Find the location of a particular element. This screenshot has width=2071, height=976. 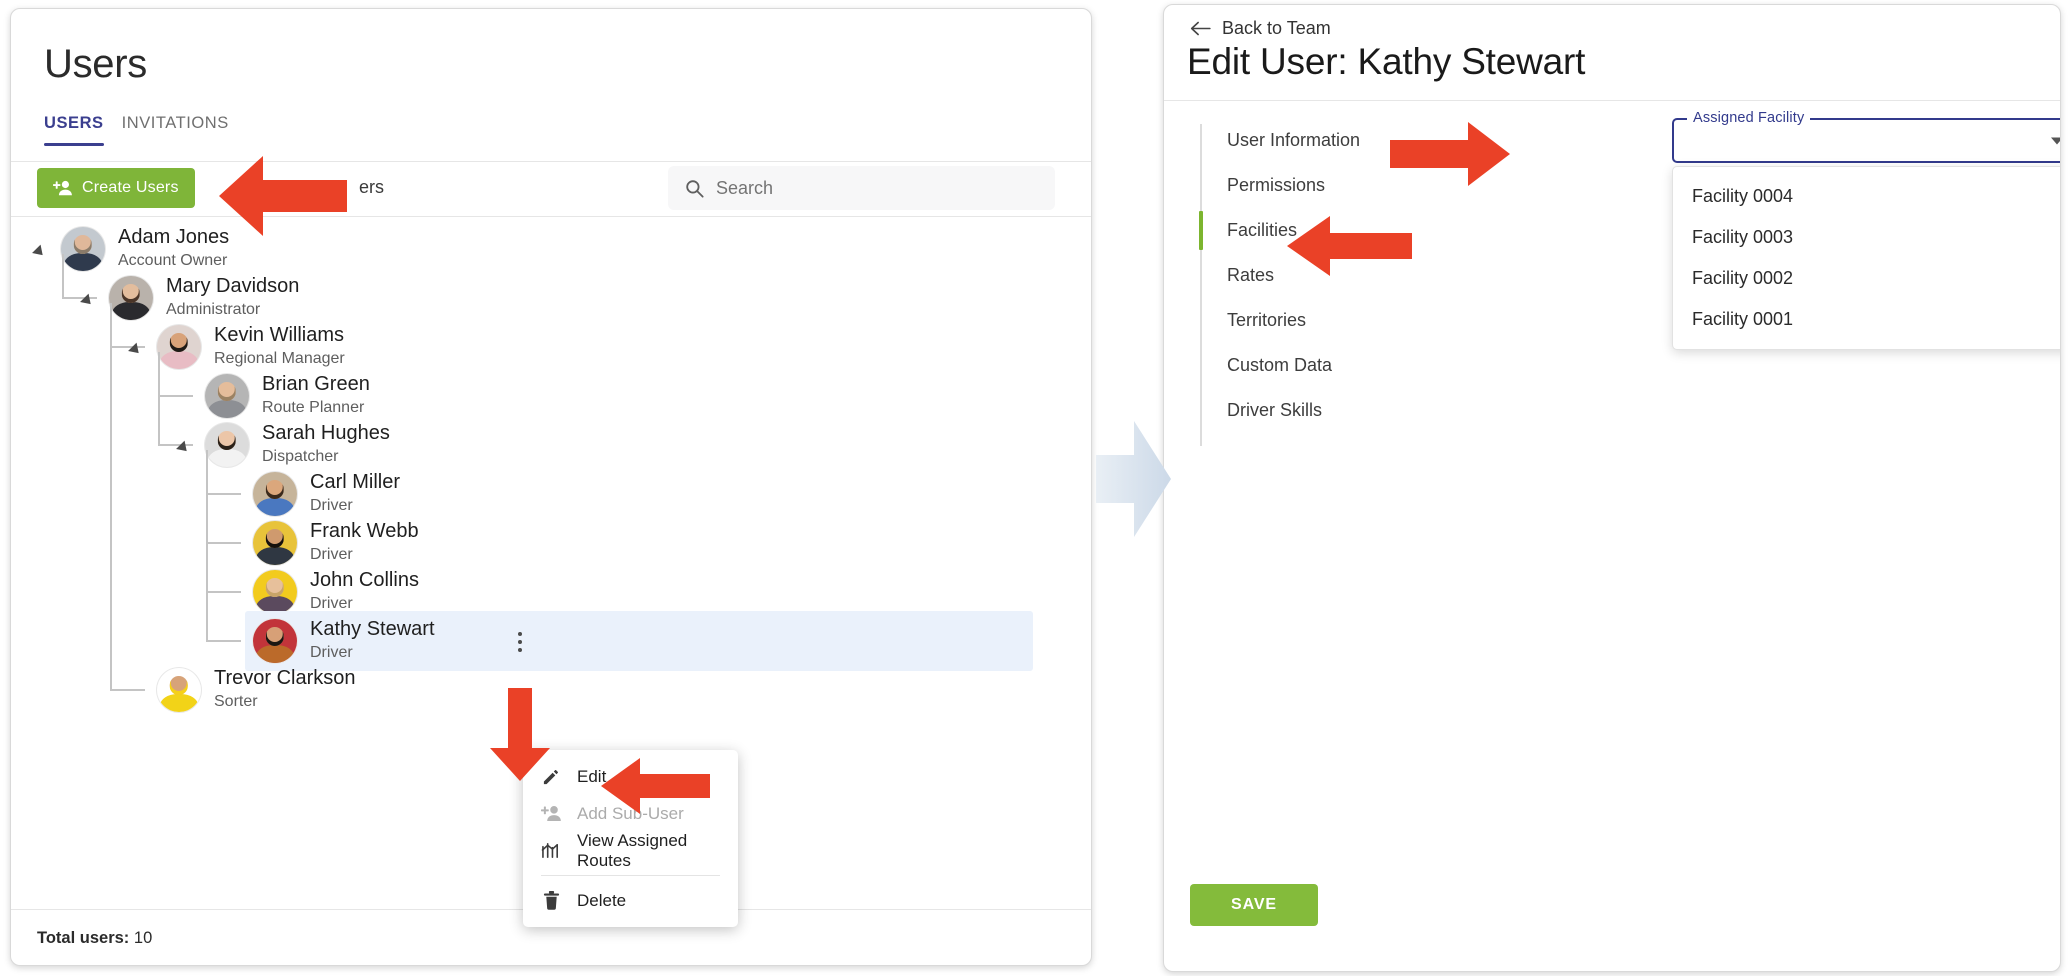

assigned-facility-select: Assigned Facility is located at coordinates (1866, 136).